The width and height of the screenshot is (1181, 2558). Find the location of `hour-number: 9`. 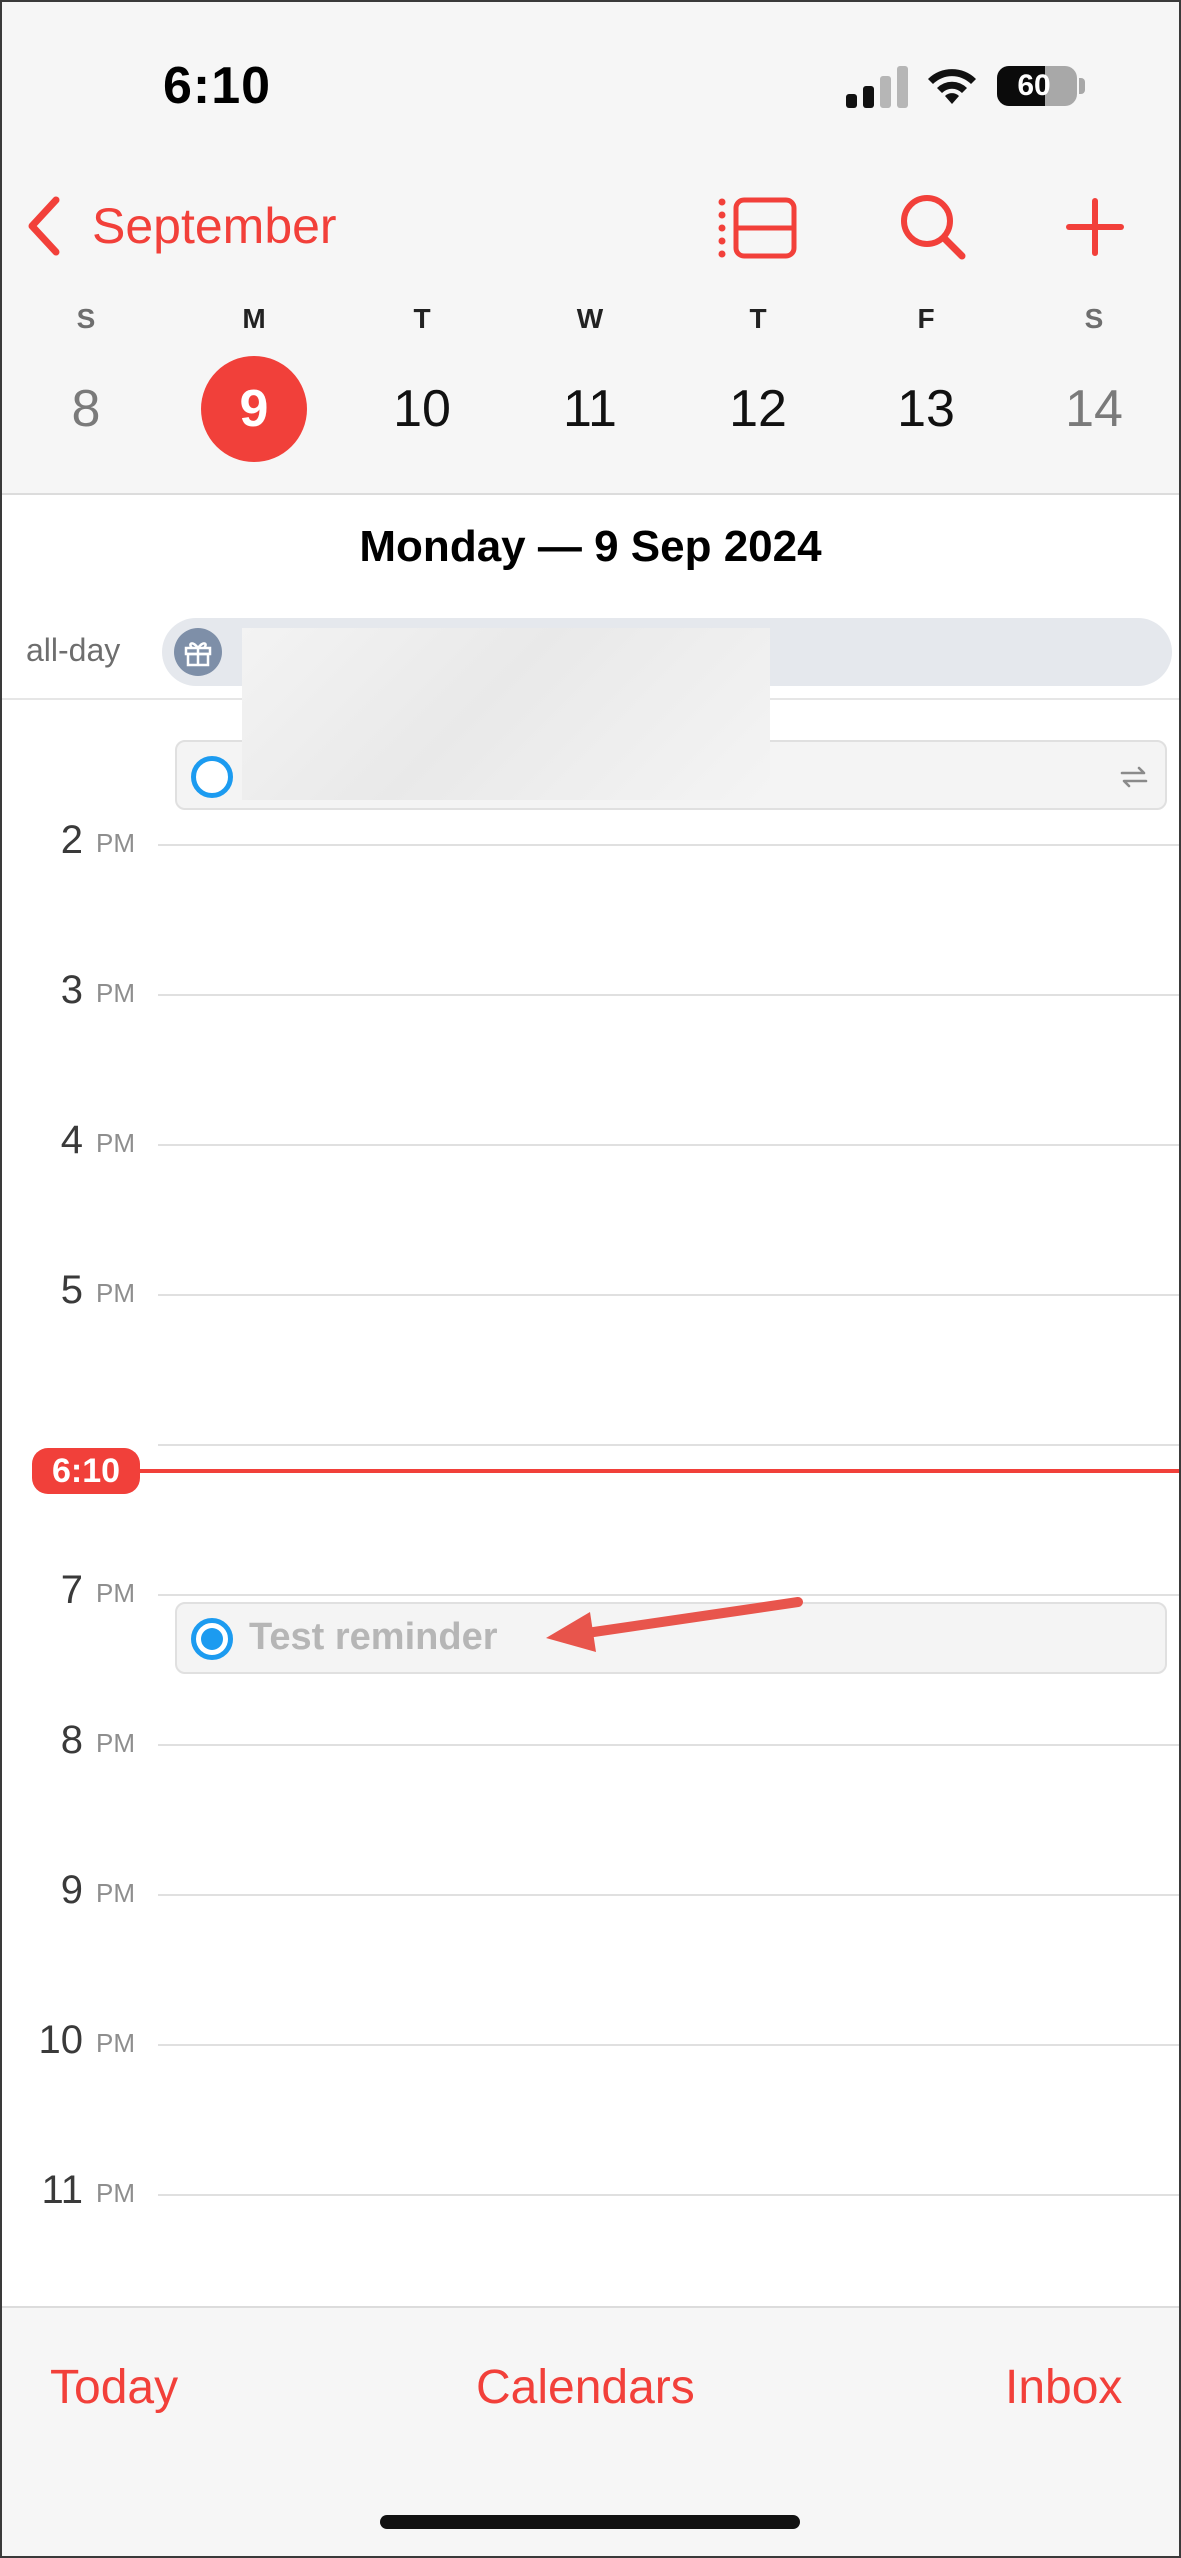

hour-number: 9 is located at coordinates (71, 1890).